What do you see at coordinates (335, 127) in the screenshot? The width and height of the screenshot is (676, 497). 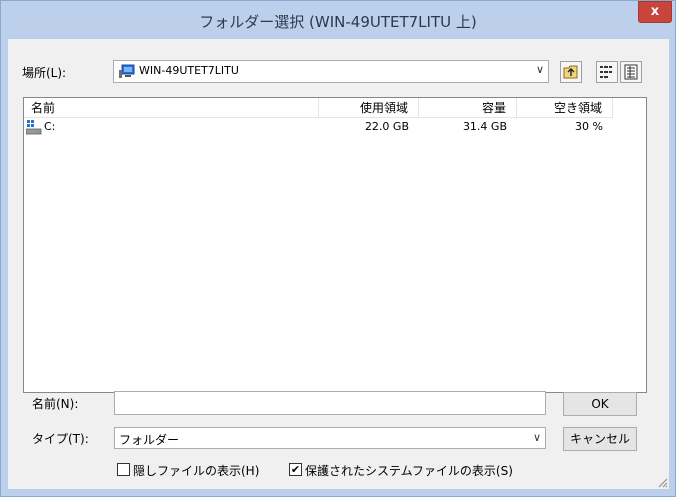 I see `table-row: C: 22.0 GB 31.4 GB 30 %` at bounding box center [335, 127].